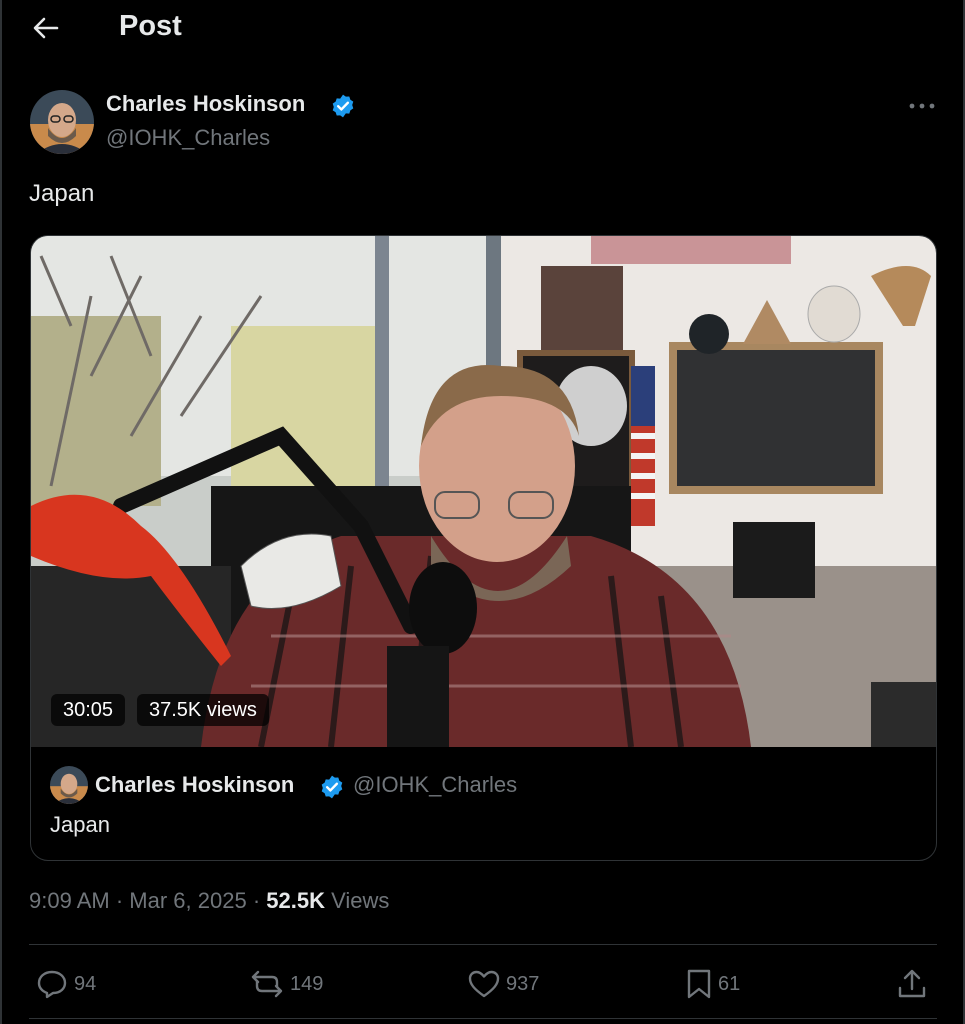 Image resolution: width=965 pixels, height=1024 pixels. What do you see at coordinates (286, 984) in the screenshot?
I see `repost-button: 149` at bounding box center [286, 984].